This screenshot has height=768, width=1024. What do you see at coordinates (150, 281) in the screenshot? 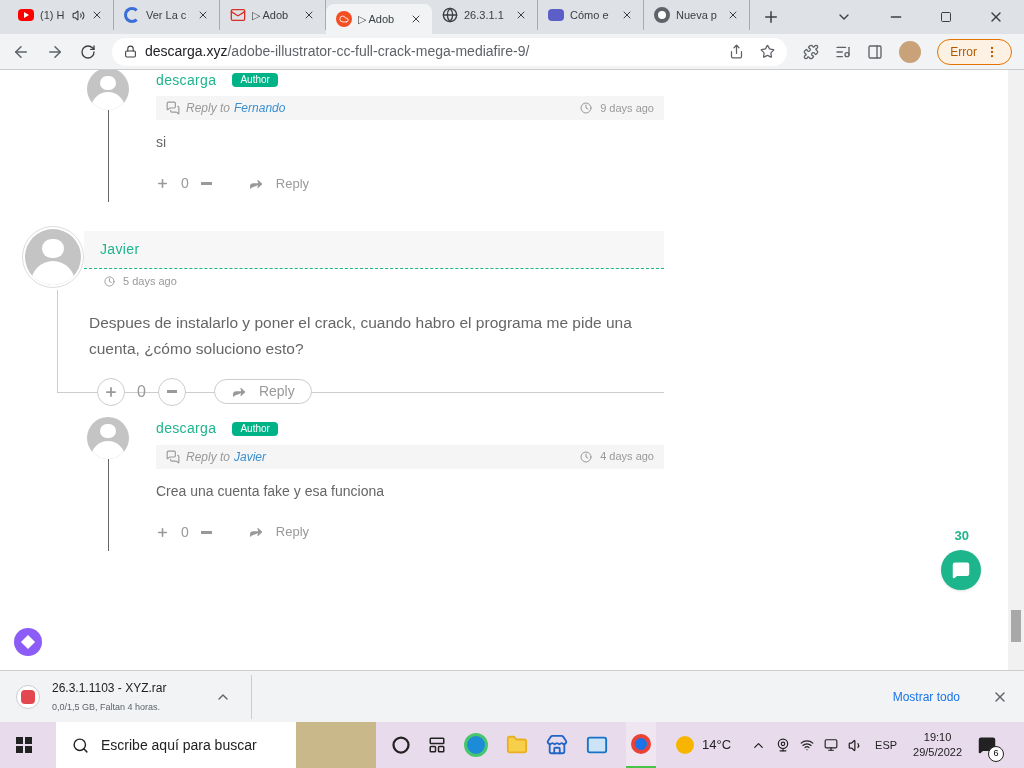
I see `comment-time: 5 days ago` at bounding box center [150, 281].